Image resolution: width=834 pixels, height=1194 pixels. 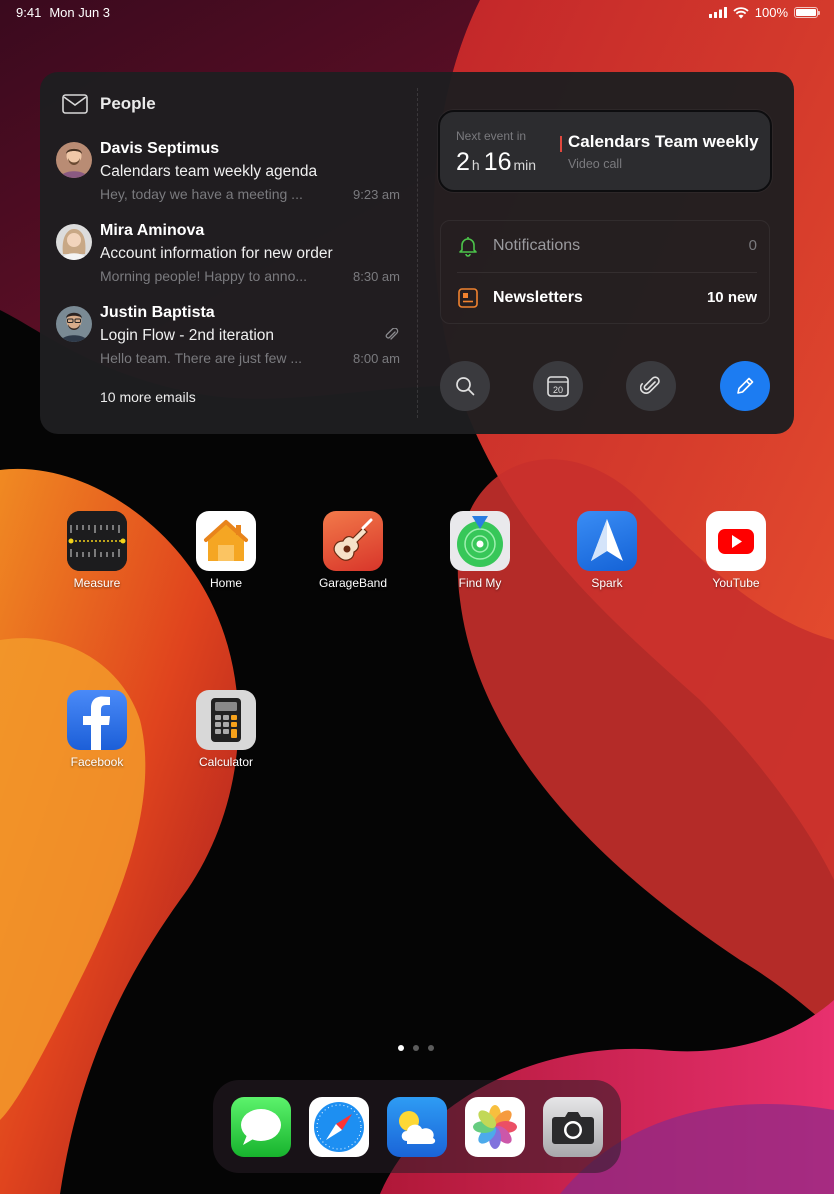 What do you see at coordinates (538, 297) in the screenshot?
I see `newsletters-label: Newsletters` at bounding box center [538, 297].